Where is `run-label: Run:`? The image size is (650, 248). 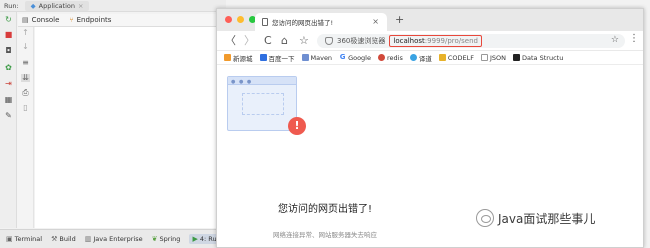 run-label: Run: is located at coordinates (11, 5).